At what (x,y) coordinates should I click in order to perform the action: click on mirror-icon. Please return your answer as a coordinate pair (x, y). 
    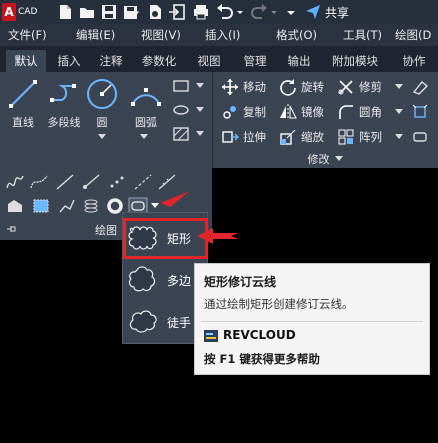
    Looking at the image, I should click on (288, 112).